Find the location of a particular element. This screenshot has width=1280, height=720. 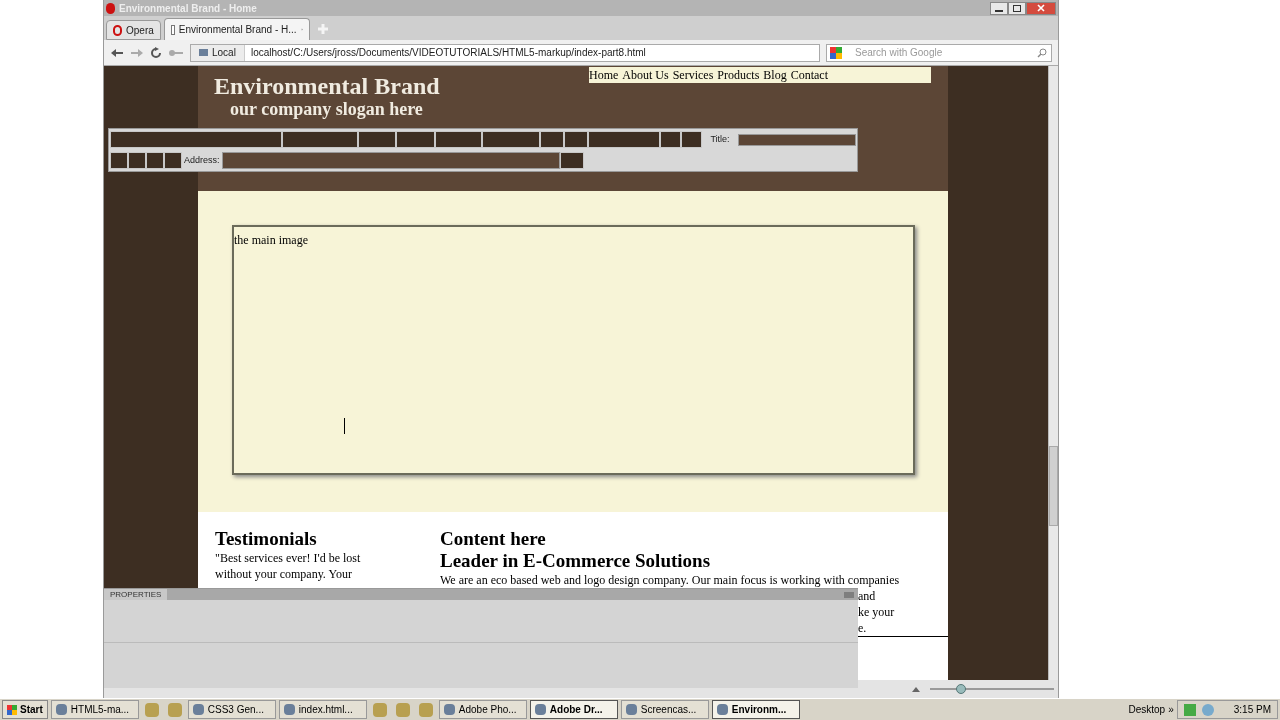

url-text: localhost/C:/Users/jross/Documents/VIDEOTUTORIALS/HTML5-markup/index-part8.html is located at coordinates (448, 53).